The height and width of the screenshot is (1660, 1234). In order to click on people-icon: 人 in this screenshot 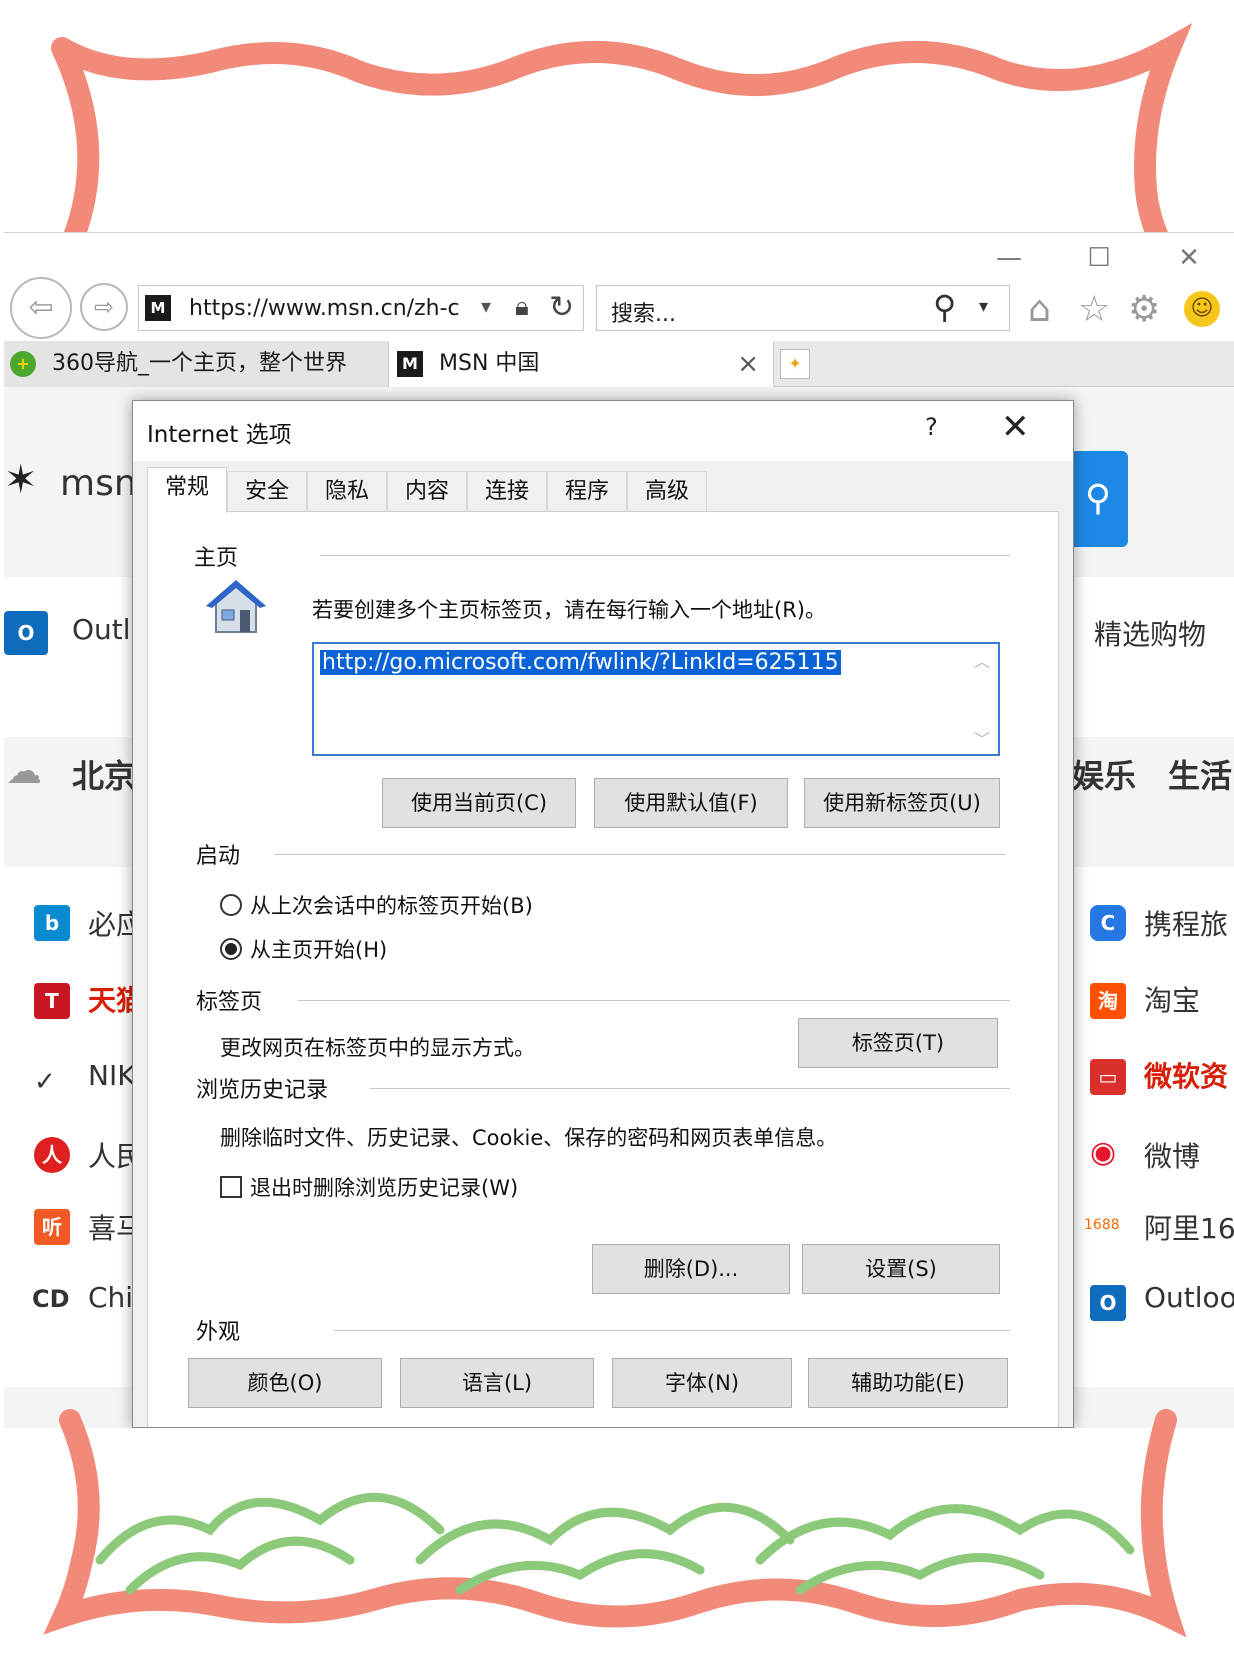, I will do `click(52, 1155)`.